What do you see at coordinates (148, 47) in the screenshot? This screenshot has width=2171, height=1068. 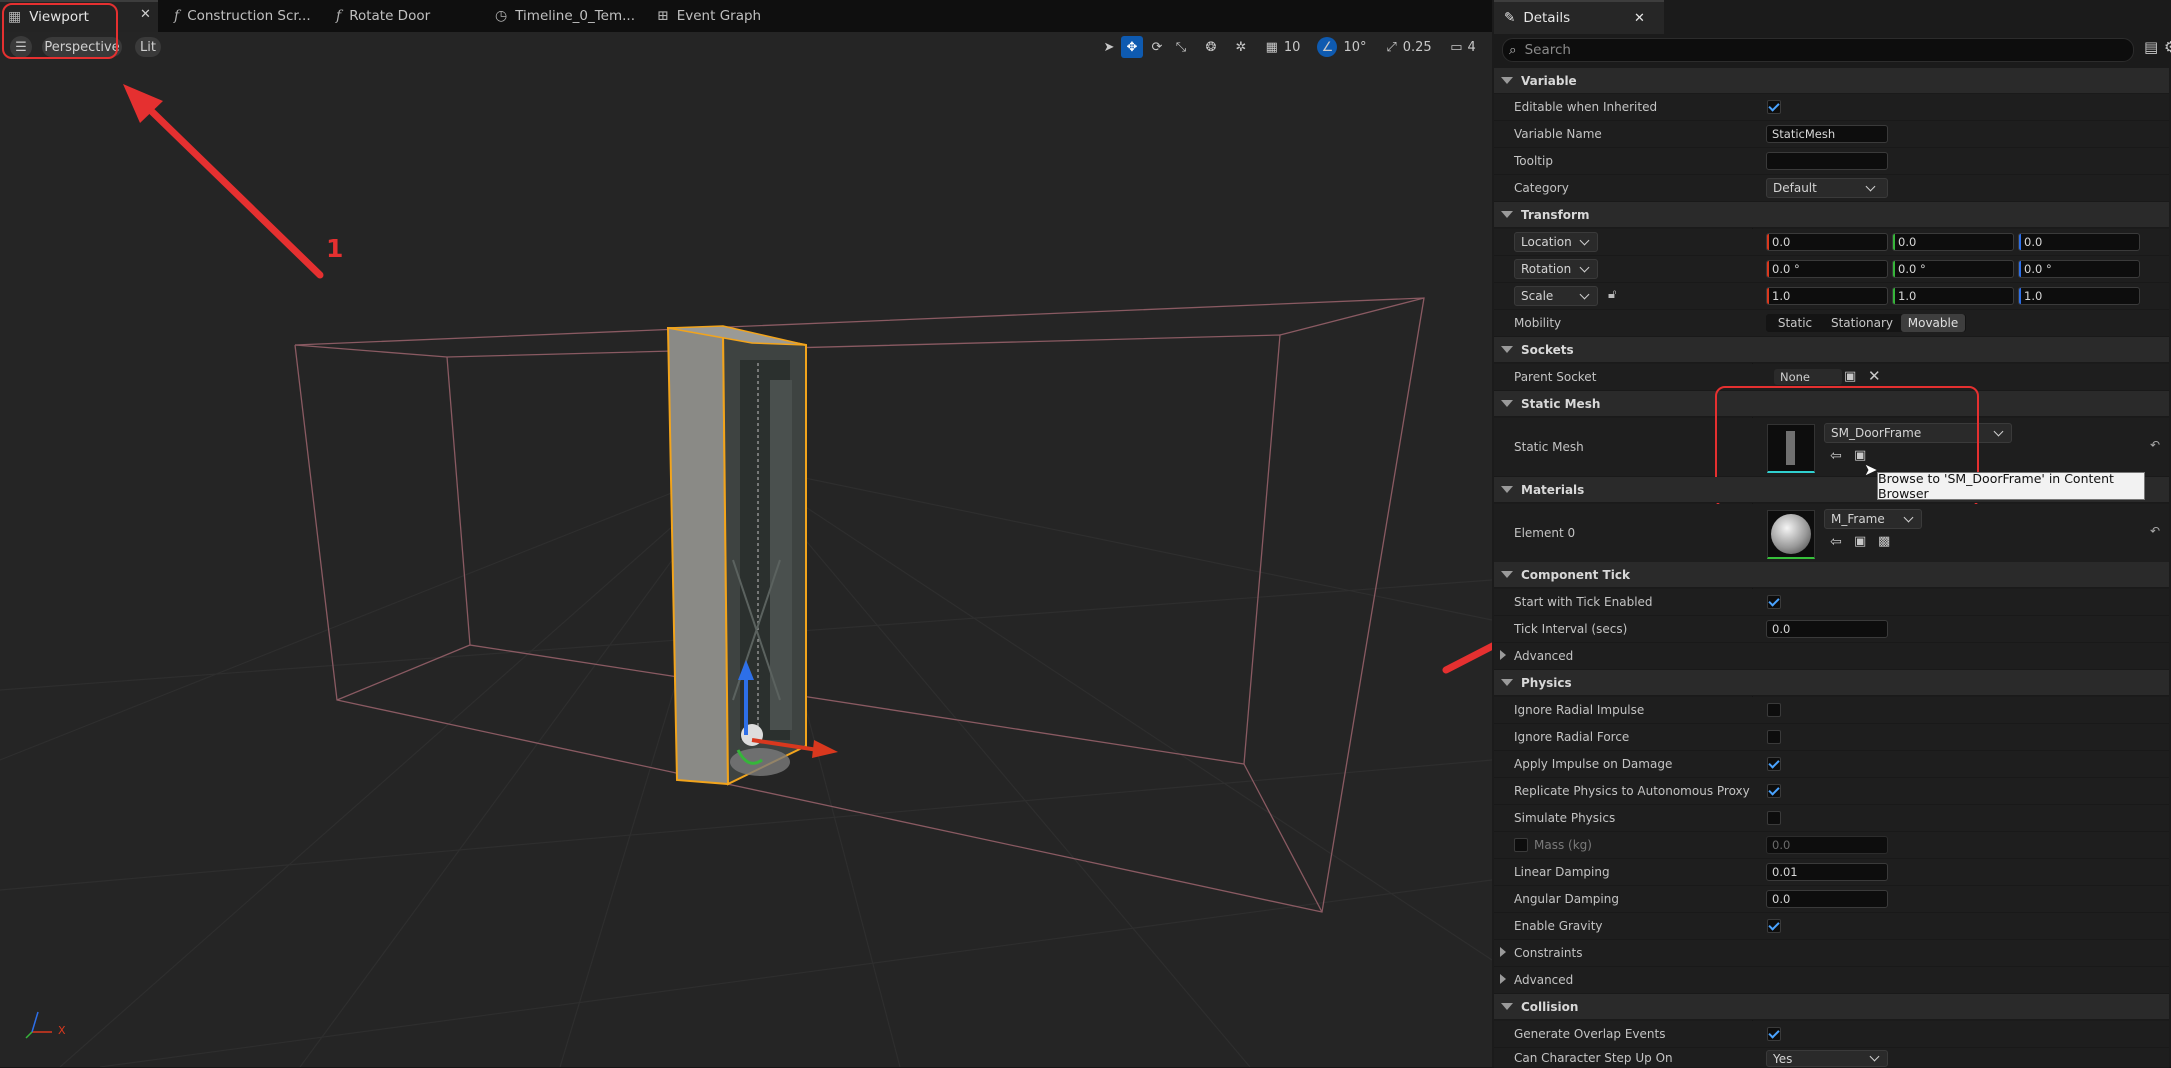 I see `lit-button: Lit` at bounding box center [148, 47].